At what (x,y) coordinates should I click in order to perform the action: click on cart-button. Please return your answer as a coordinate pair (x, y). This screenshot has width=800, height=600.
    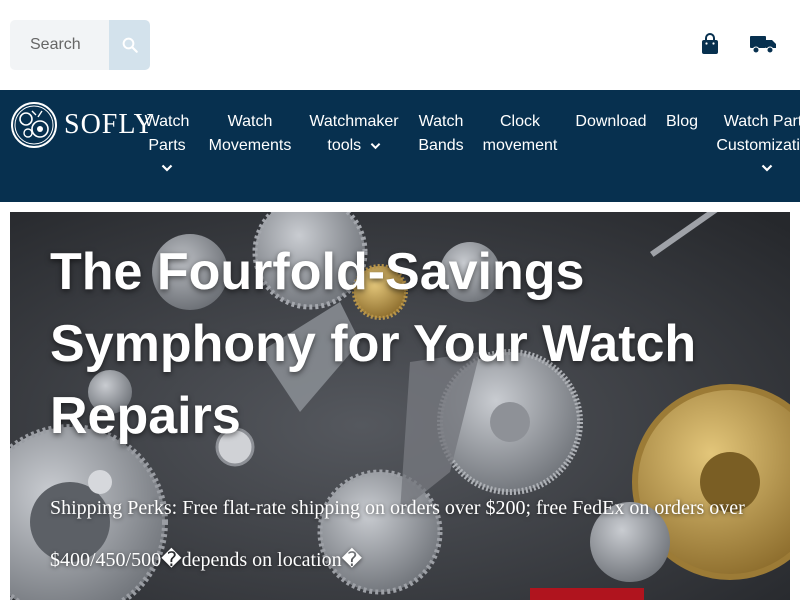
    Looking at the image, I should click on (710, 44).